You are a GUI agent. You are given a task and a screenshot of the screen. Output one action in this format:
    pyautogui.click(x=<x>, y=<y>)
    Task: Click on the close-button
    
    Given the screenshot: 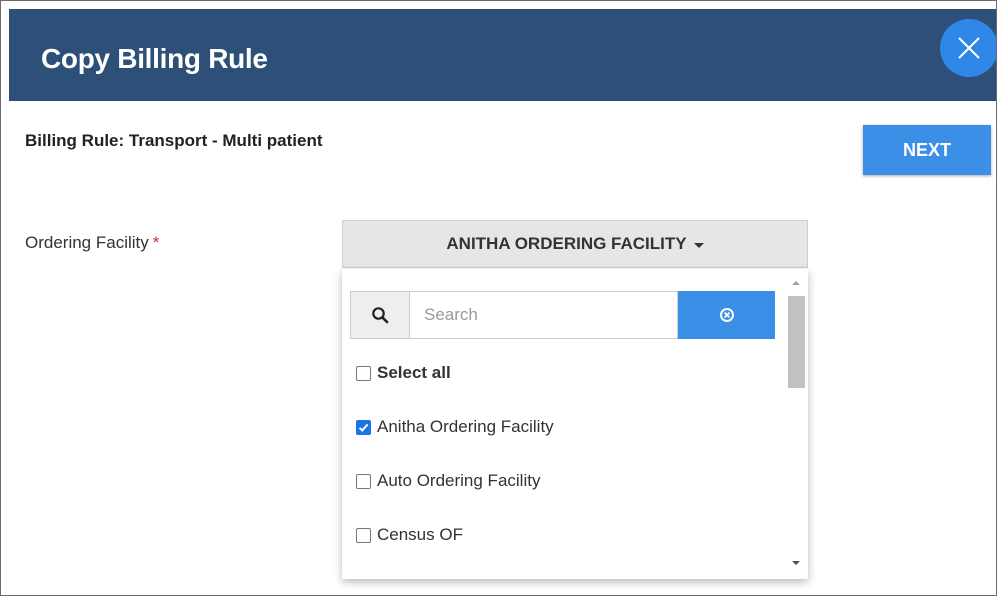 What is the action you would take?
    pyautogui.click(x=968, y=48)
    